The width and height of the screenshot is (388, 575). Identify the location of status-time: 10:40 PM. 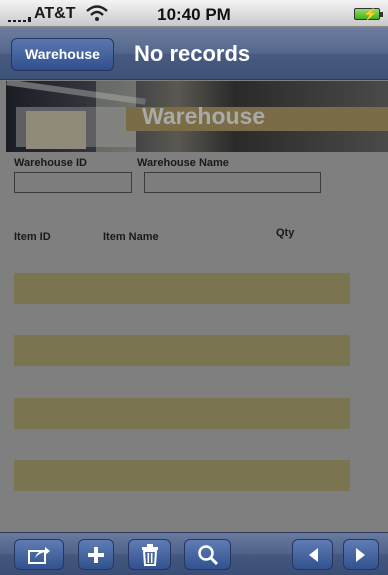
(194, 14).